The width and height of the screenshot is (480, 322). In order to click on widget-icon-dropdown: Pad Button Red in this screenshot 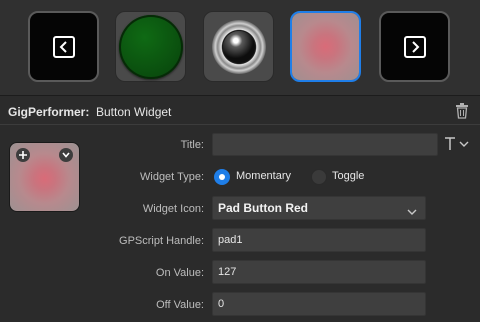, I will do `click(319, 208)`.